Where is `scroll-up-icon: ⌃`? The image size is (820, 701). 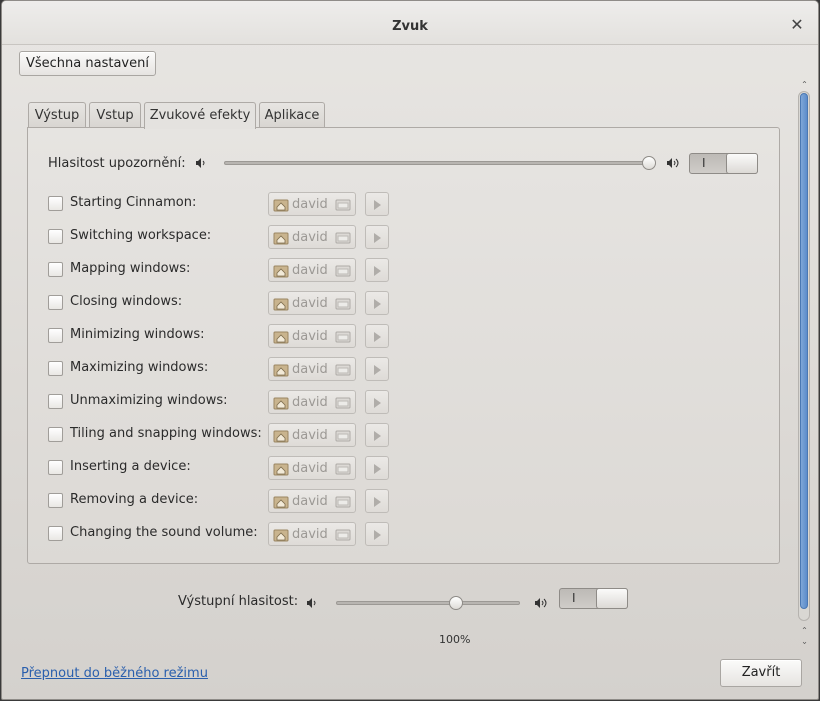 scroll-up-icon: ⌃ is located at coordinates (804, 85).